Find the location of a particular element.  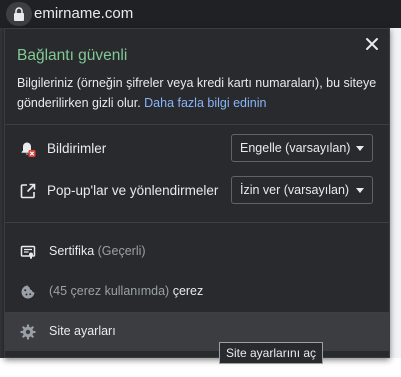

lock-icon is located at coordinates (19, 14).